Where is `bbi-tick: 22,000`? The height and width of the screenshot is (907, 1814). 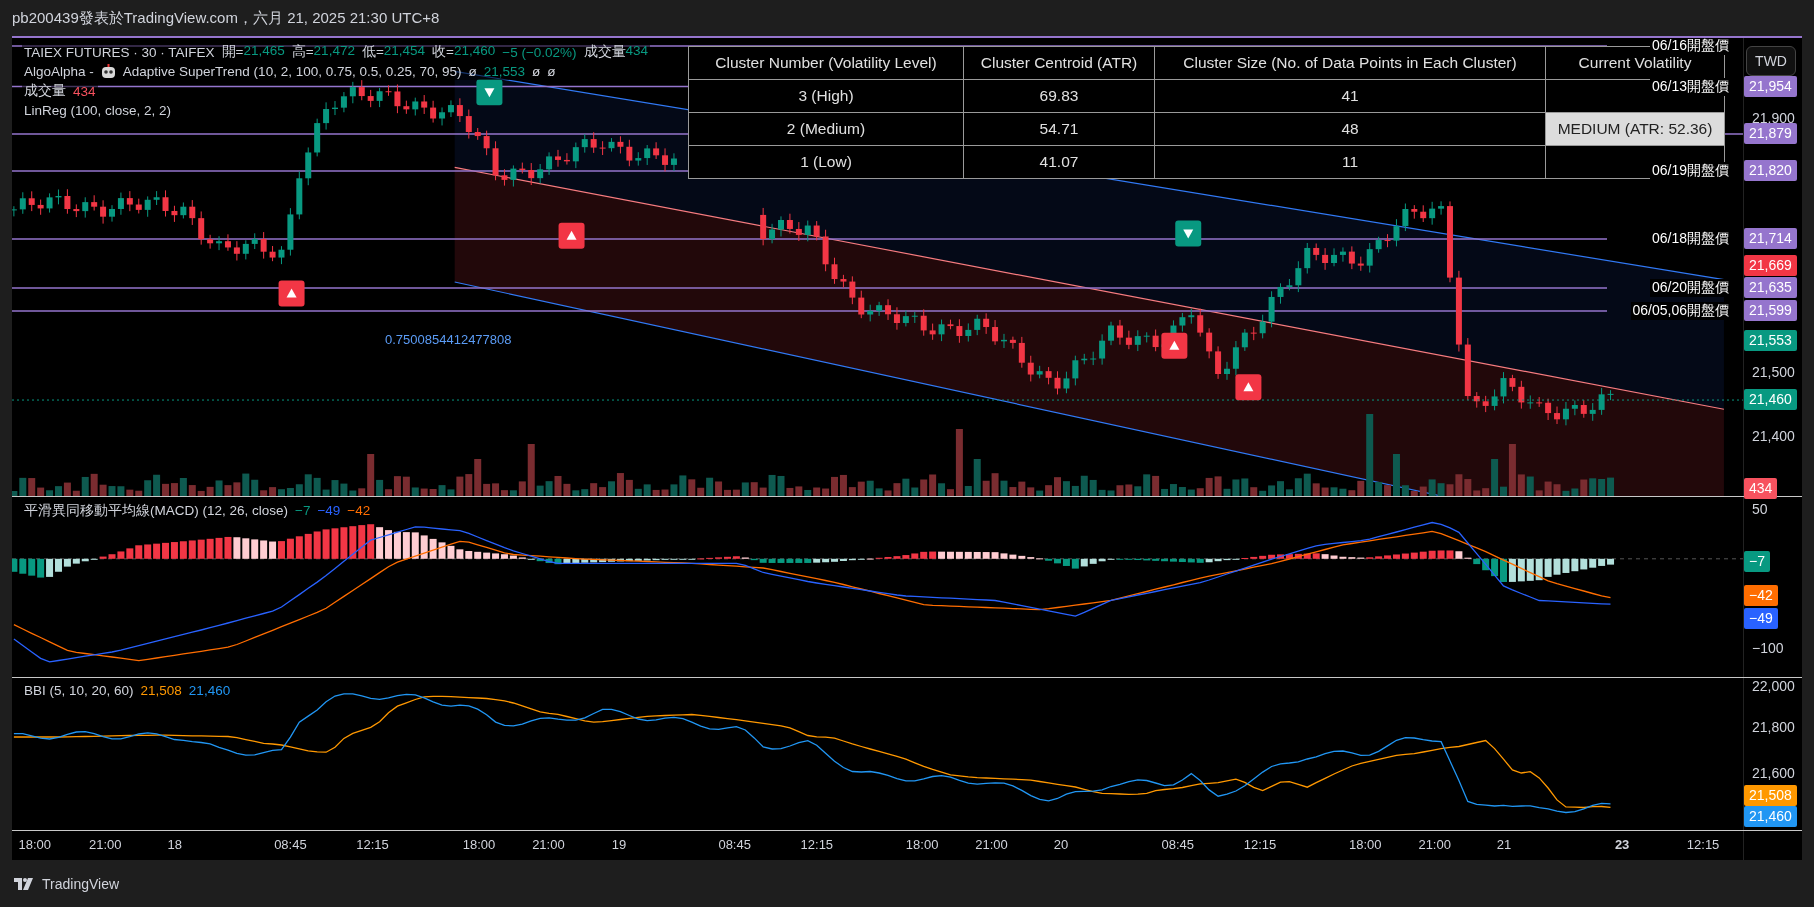 bbi-tick: 22,000 is located at coordinates (1773, 686).